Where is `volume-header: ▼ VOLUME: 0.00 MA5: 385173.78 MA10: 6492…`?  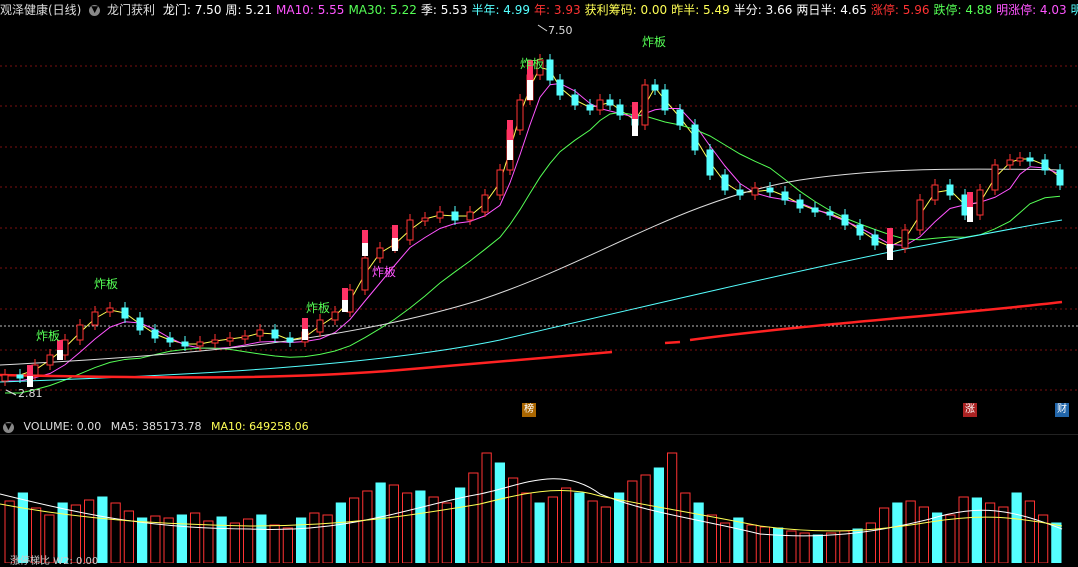
volume-header: ▼ VOLUME: 0.00 MA5: 385173.78 MA10: 6492… is located at coordinates (539, 427).